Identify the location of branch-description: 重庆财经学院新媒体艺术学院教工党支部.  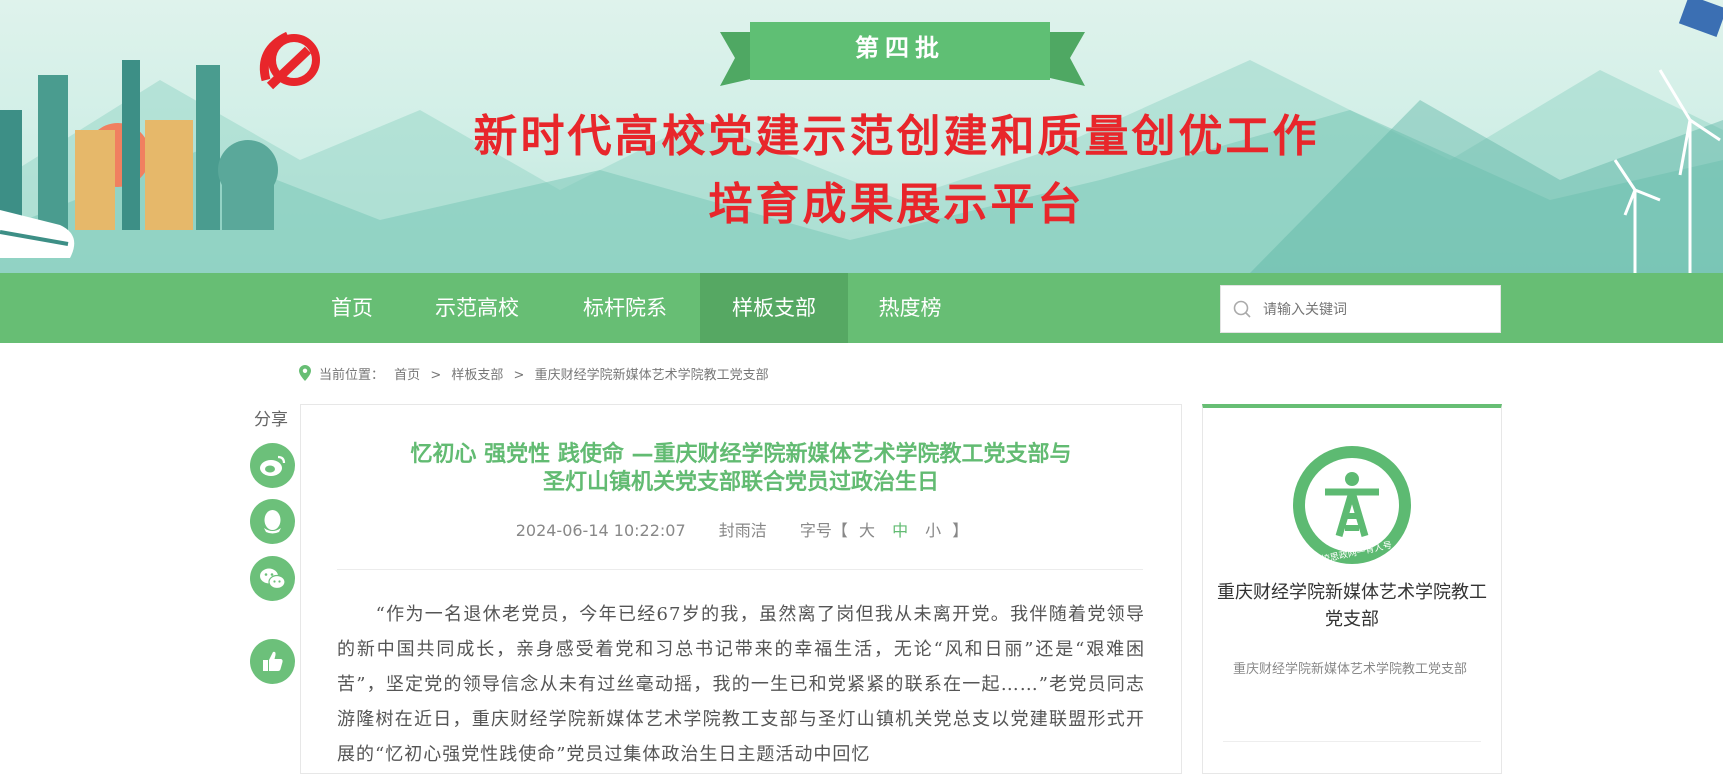
(1350, 669).